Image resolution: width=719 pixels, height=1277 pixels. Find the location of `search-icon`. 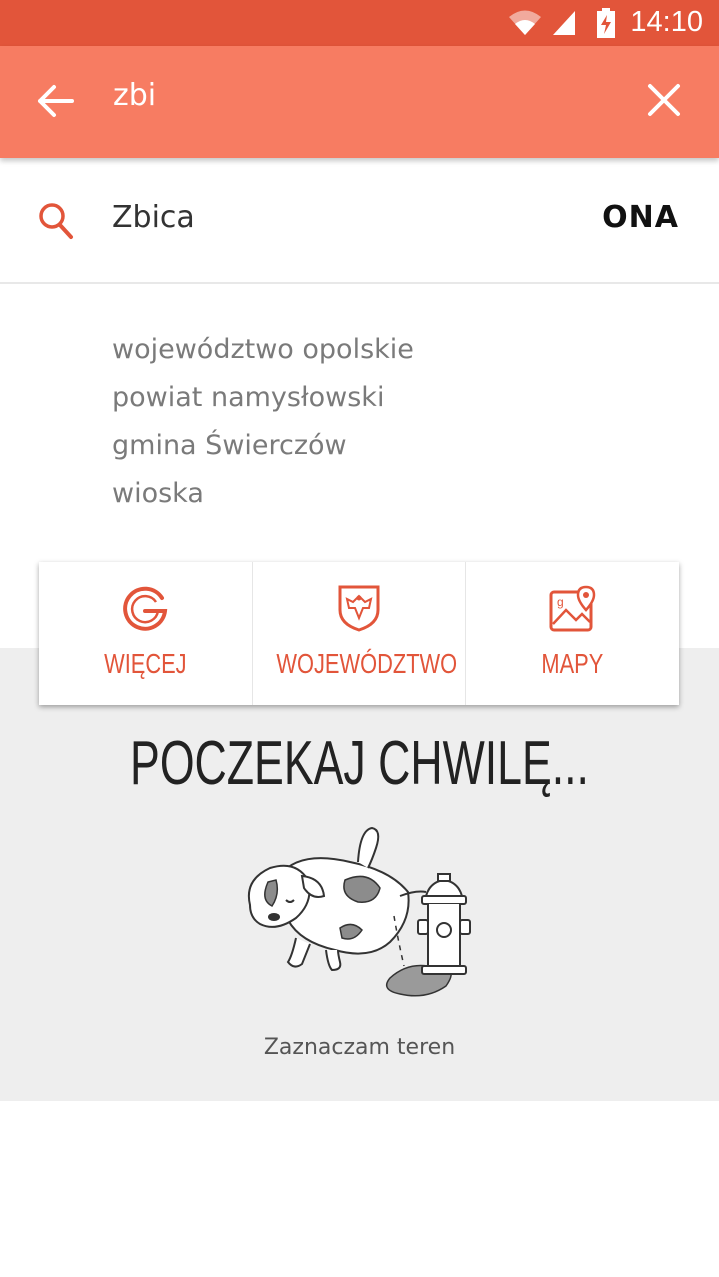

search-icon is located at coordinates (56, 221).